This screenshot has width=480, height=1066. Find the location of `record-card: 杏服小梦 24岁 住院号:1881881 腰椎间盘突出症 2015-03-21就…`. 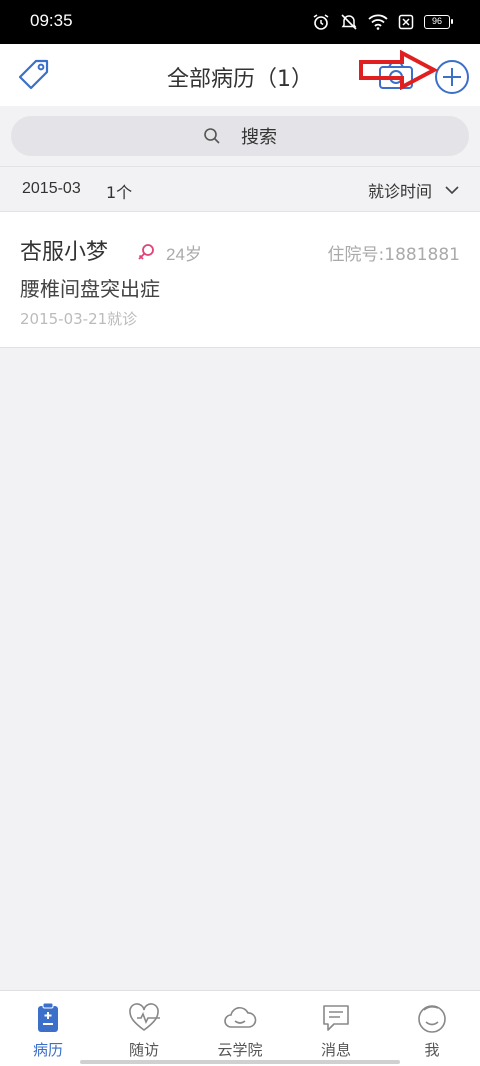

record-card: 杏服小梦 24岁 住院号:1881881 腰椎间盘突出症 2015-03-21就… is located at coordinates (240, 280).